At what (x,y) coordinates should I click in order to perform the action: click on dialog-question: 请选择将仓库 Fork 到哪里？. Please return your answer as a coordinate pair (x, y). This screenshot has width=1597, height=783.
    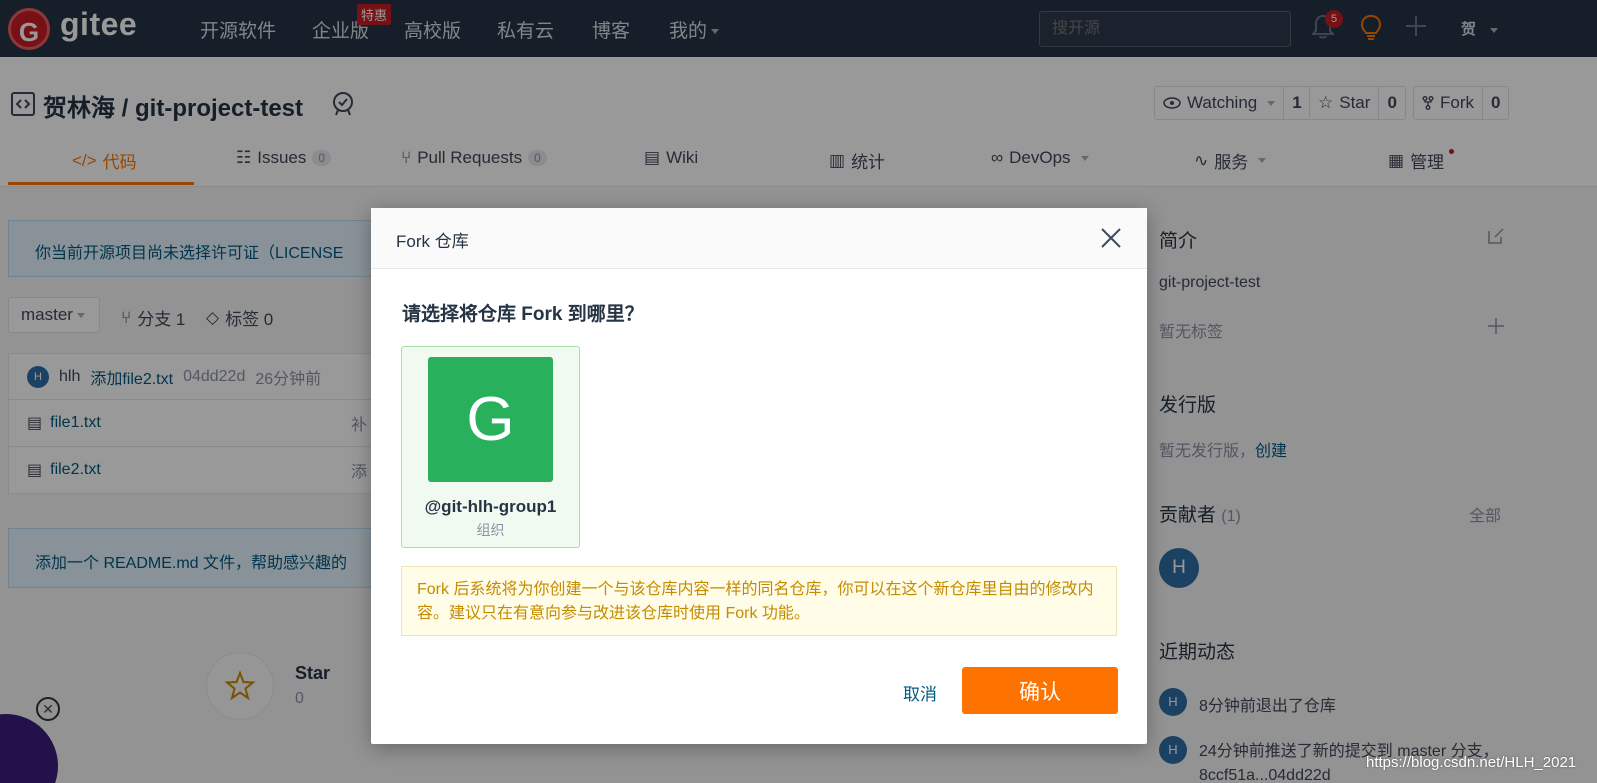
    Looking at the image, I should click on (523, 314).